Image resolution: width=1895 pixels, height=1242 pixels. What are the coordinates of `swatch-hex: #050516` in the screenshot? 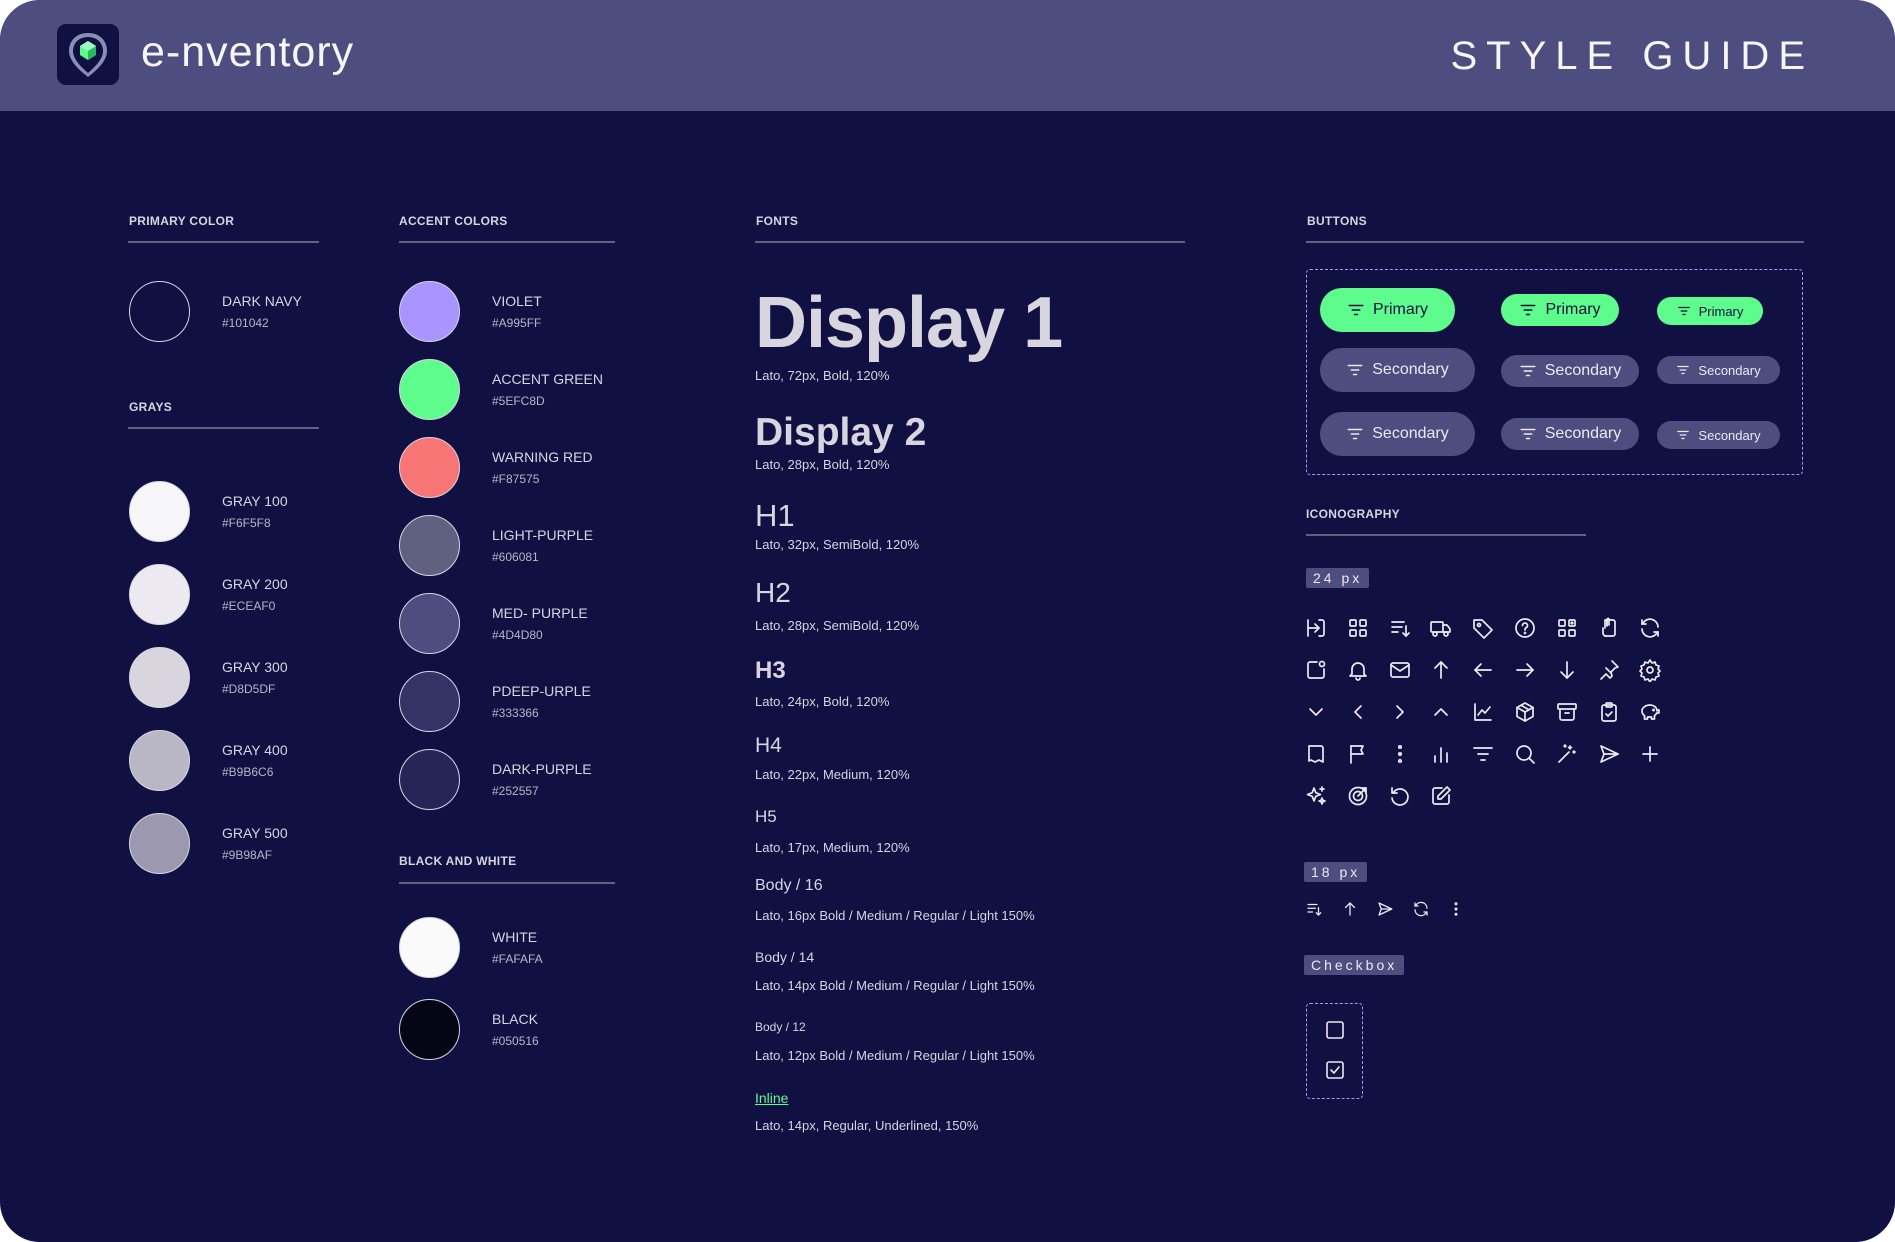 It's located at (515, 1041).